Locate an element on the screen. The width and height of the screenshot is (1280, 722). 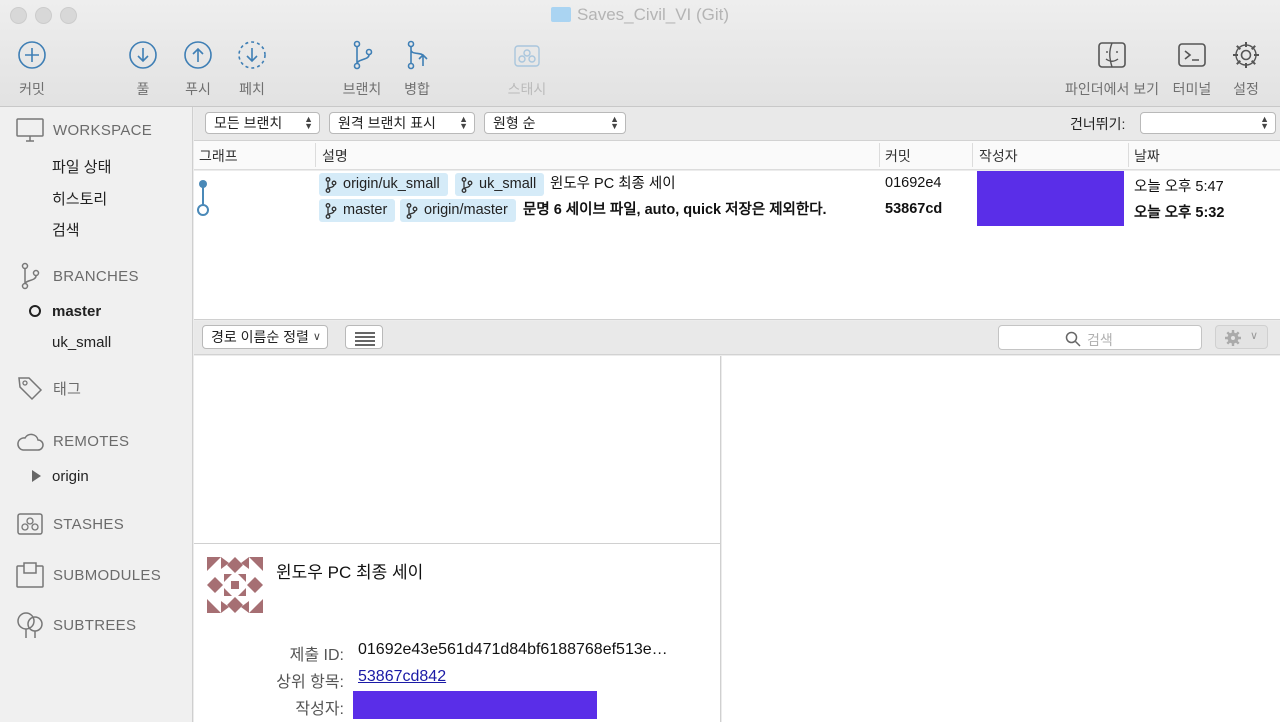
sidebar-section-remotes: REMOTES is located at coordinates (72, 441).